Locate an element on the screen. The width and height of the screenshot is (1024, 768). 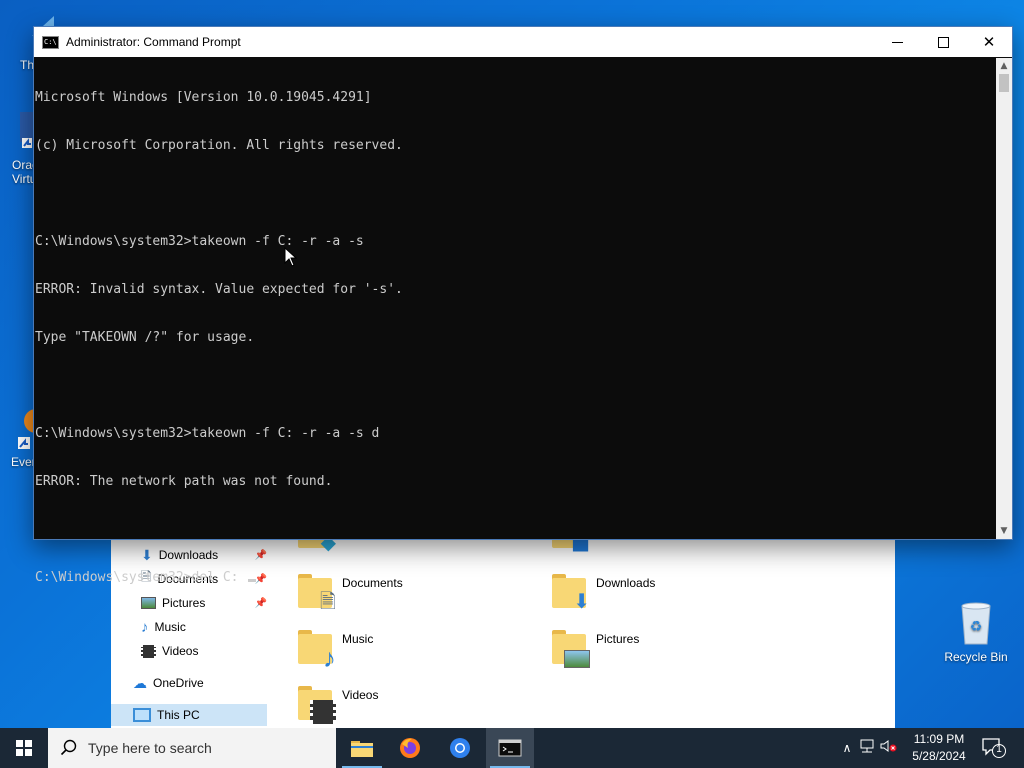
system-clock: 11:09 PM 5/28/2024 is located at coordinates (939, 748).